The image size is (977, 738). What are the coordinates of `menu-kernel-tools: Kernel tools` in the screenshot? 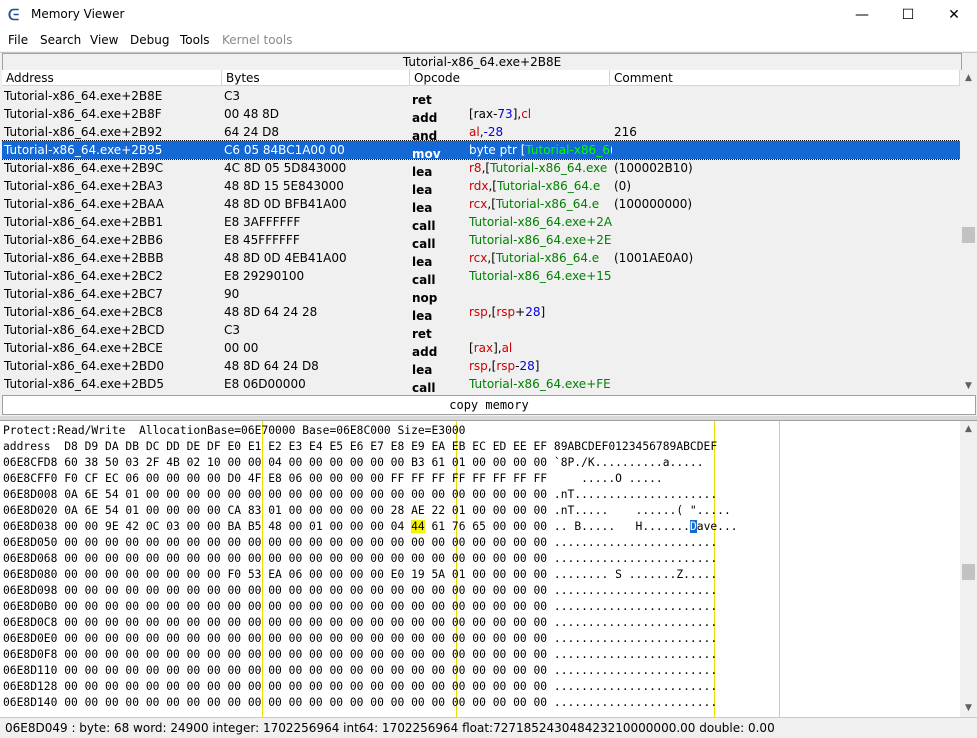 It's located at (257, 40).